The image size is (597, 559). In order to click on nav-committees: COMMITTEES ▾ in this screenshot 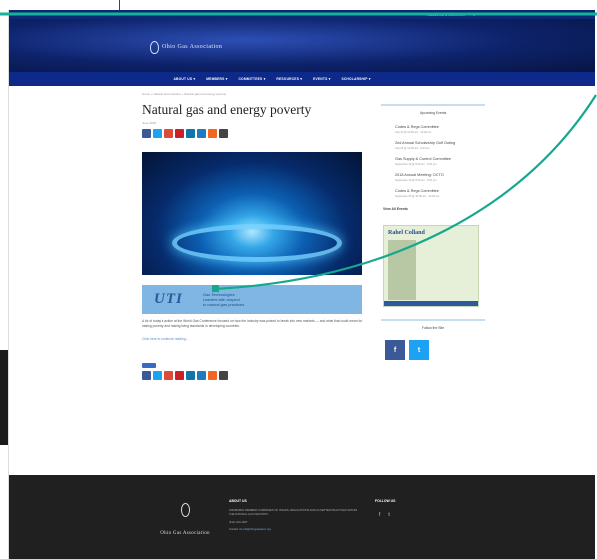, I will do `click(251, 79)`.